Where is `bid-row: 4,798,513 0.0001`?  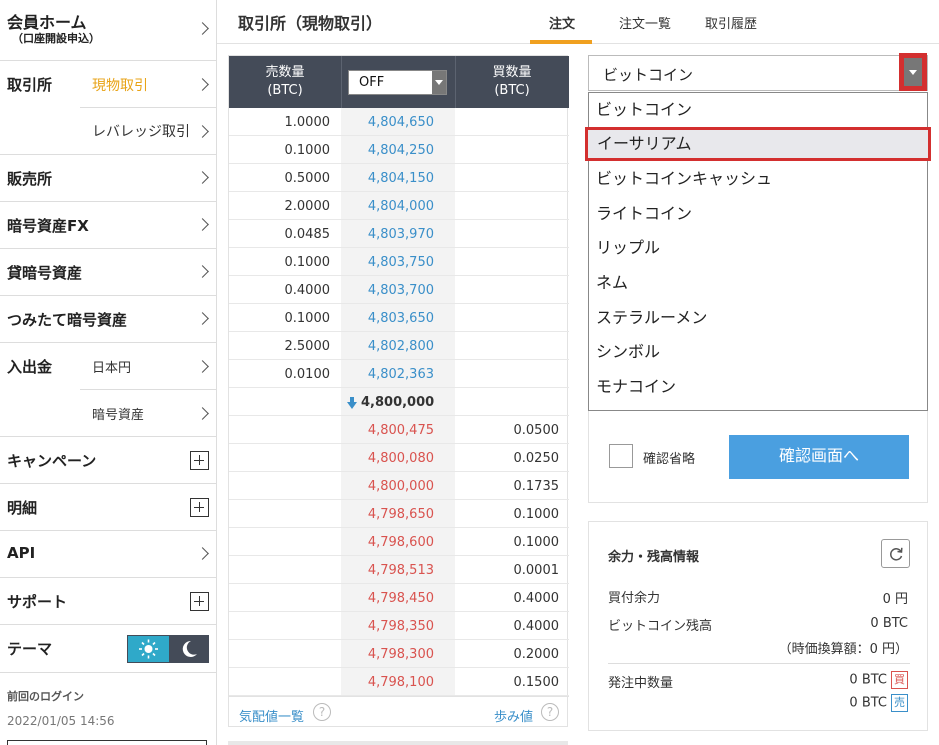
bid-row: 4,798,513 0.0001 is located at coordinates (399, 570).